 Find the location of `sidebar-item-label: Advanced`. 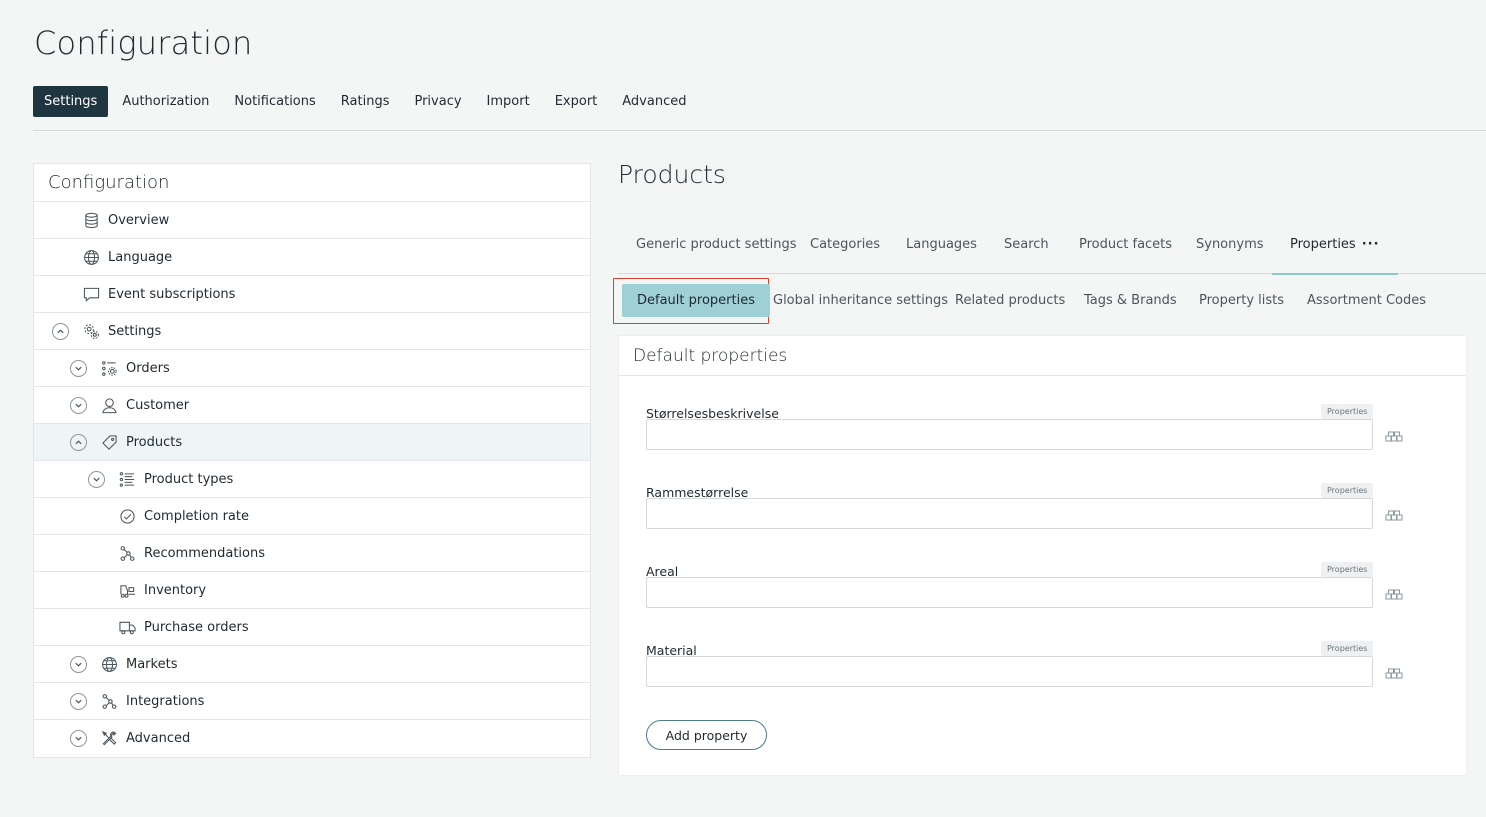

sidebar-item-label: Advanced is located at coordinates (158, 738).